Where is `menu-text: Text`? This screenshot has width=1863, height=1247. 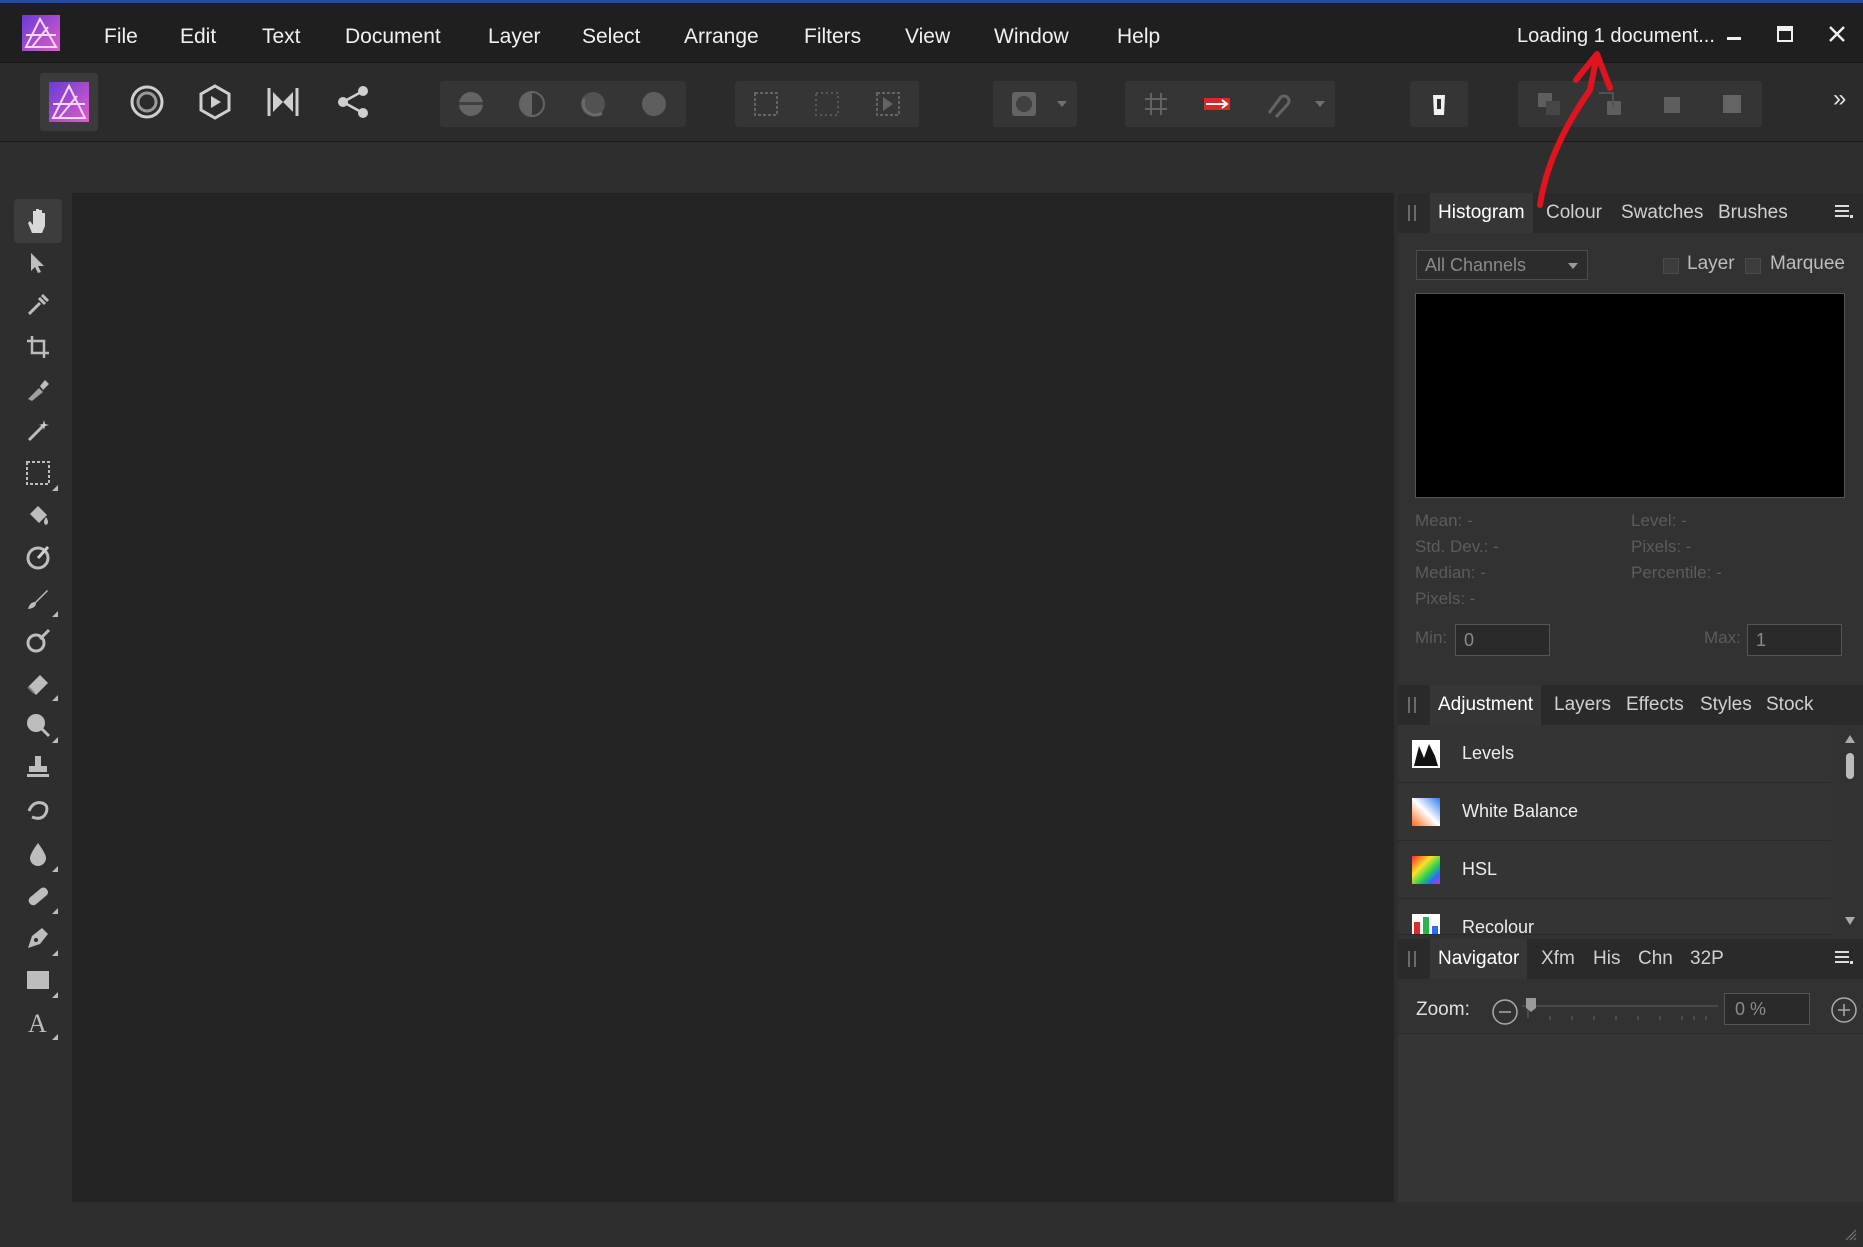 menu-text: Text is located at coordinates (281, 37).